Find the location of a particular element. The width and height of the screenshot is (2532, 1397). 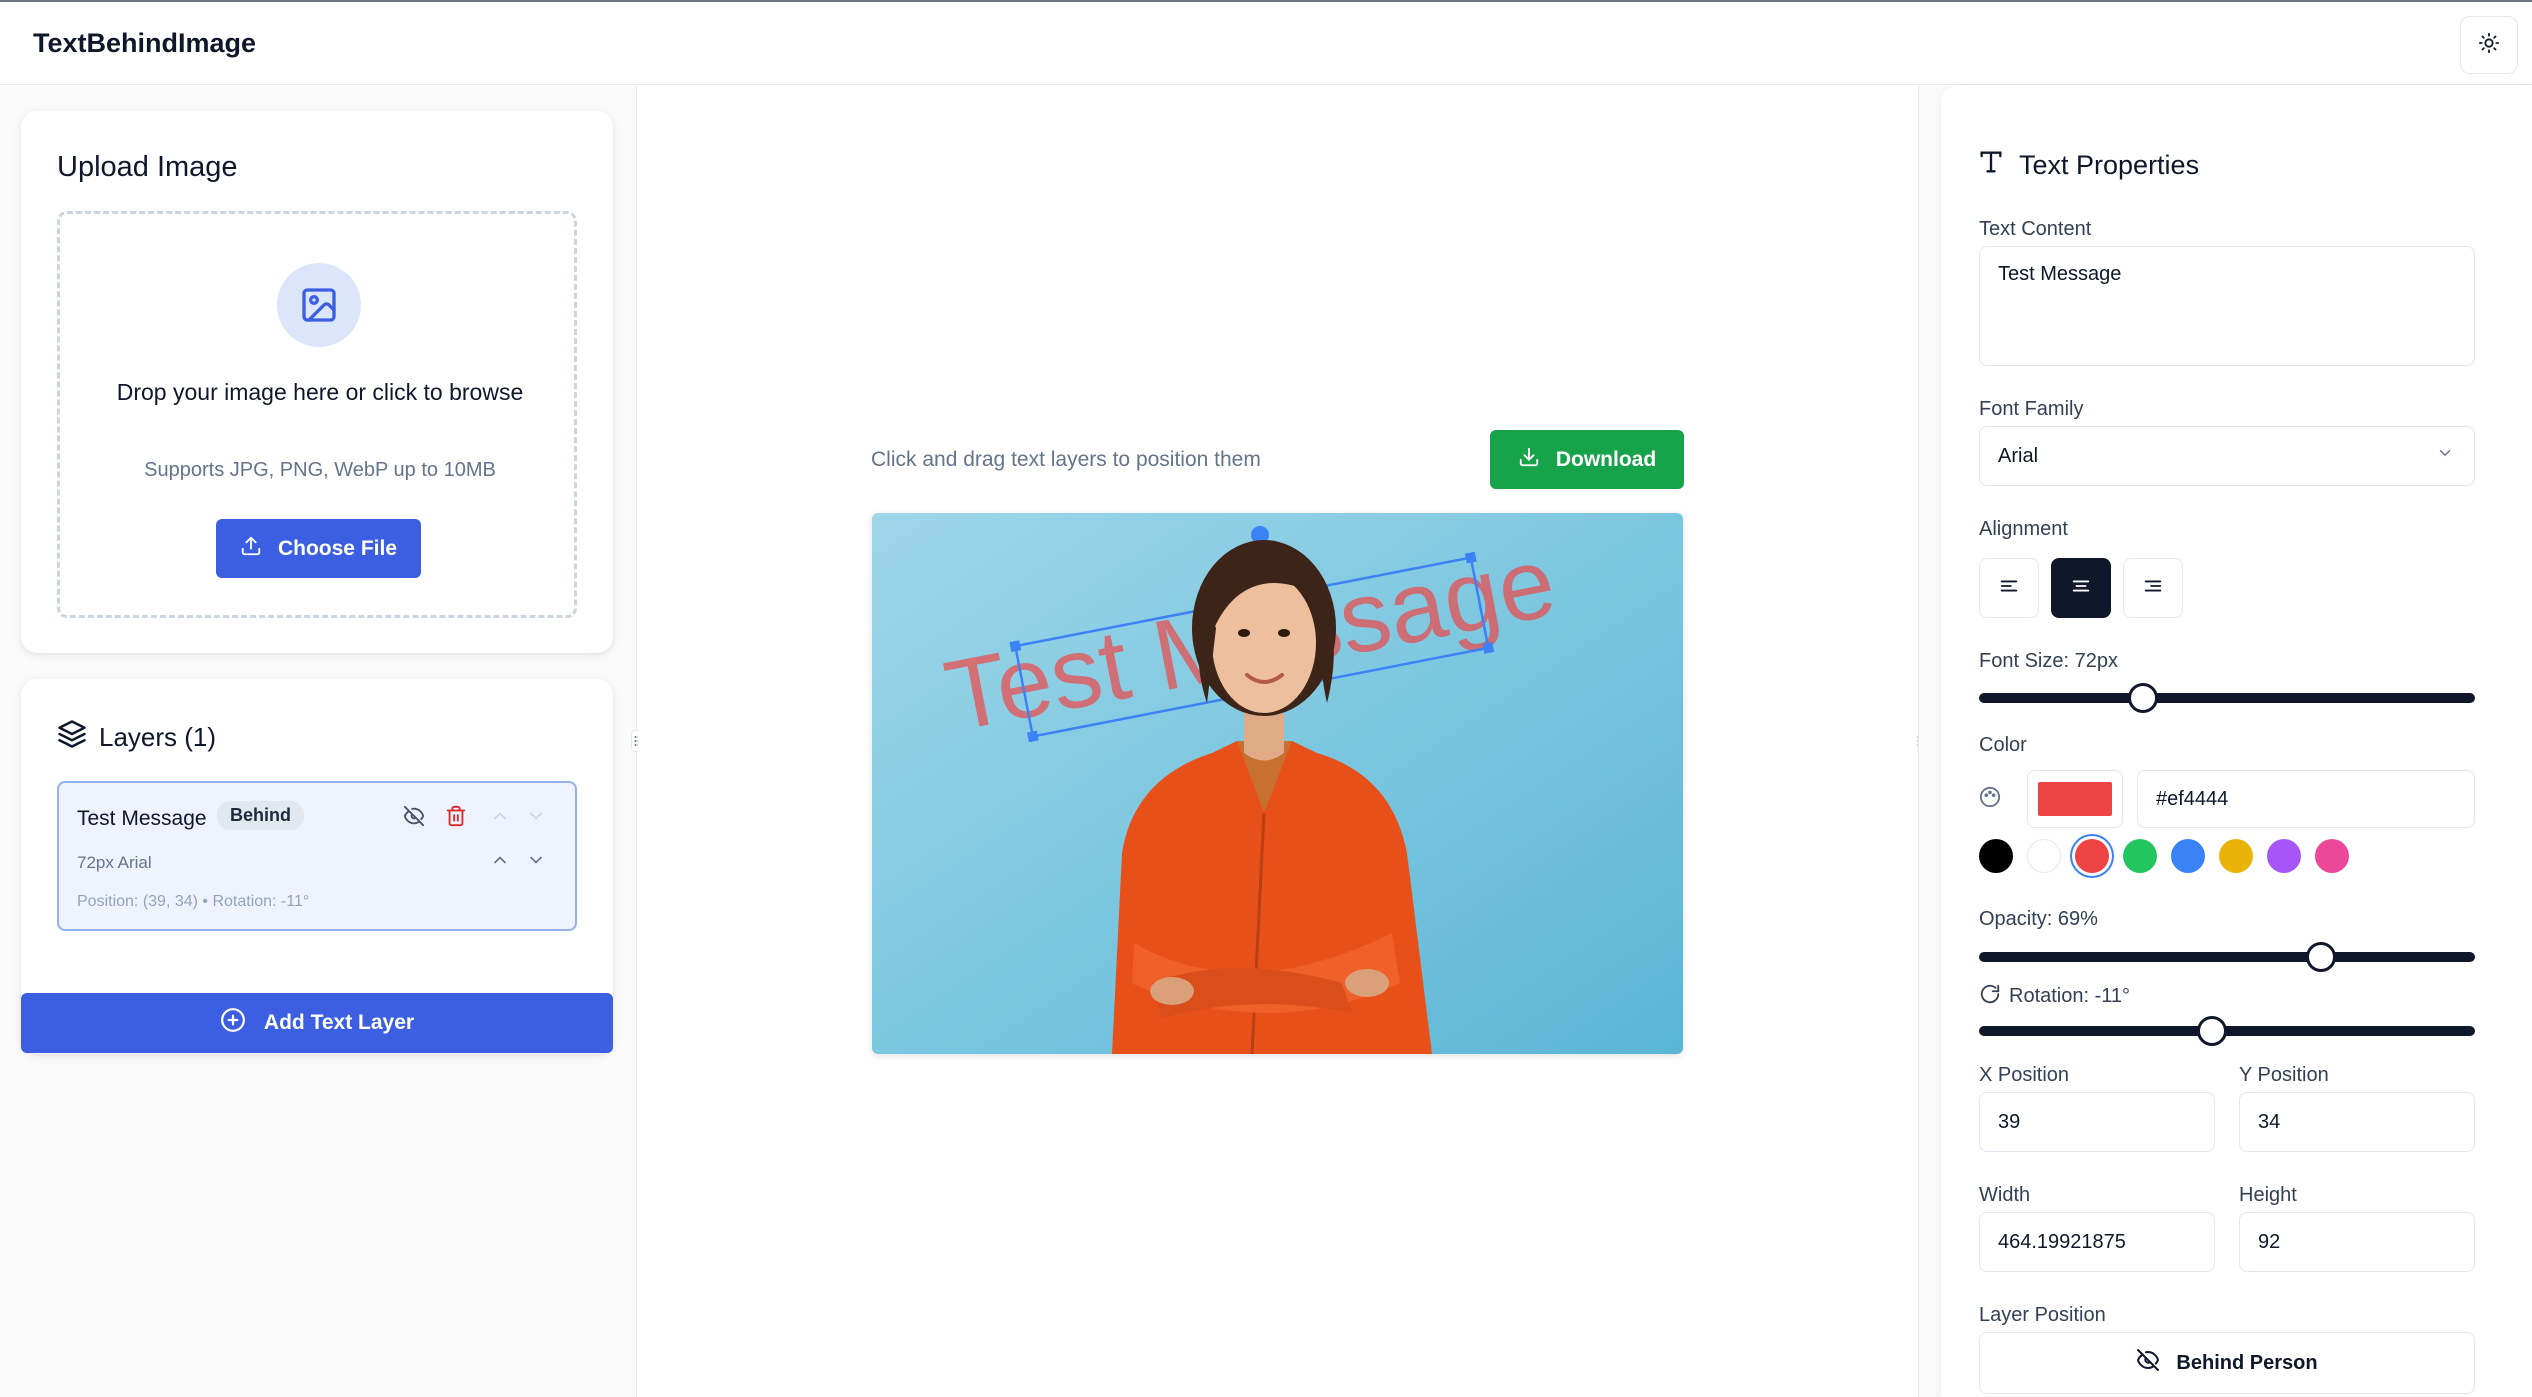

add-text-layer-button: Add Text Layer is located at coordinates (317, 1023).